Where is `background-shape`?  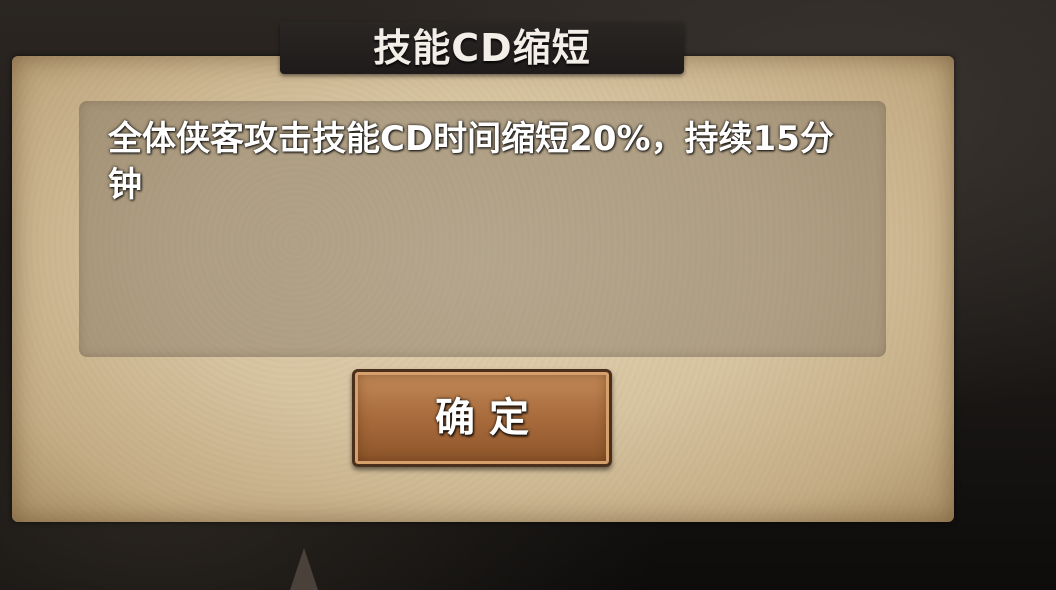 background-shape is located at coordinates (304, 569).